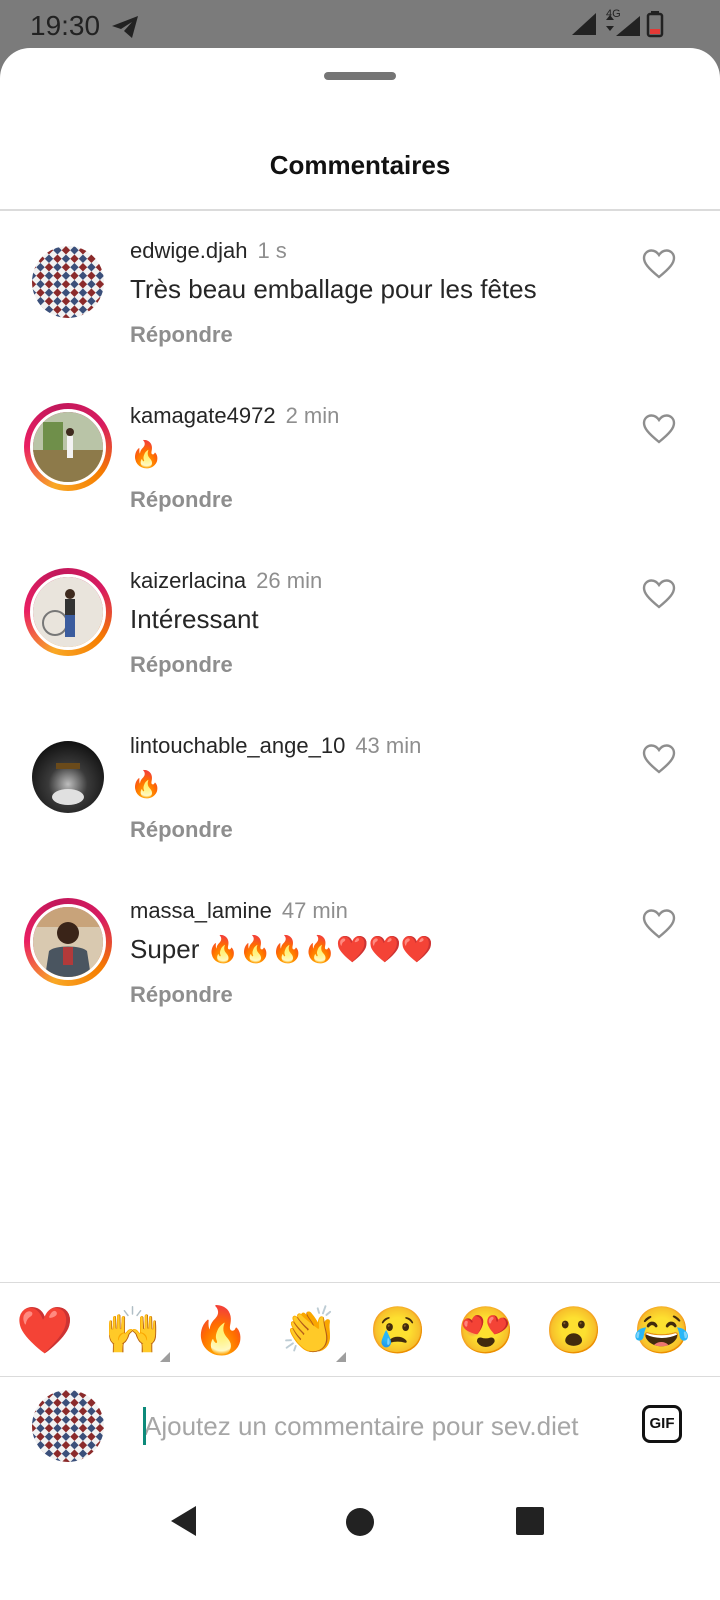 The width and height of the screenshot is (720, 1600). Describe the element at coordinates (360, 478) in the screenshot. I see `comment-item: kamagate4972 2 min 🔥 Répondre` at that location.